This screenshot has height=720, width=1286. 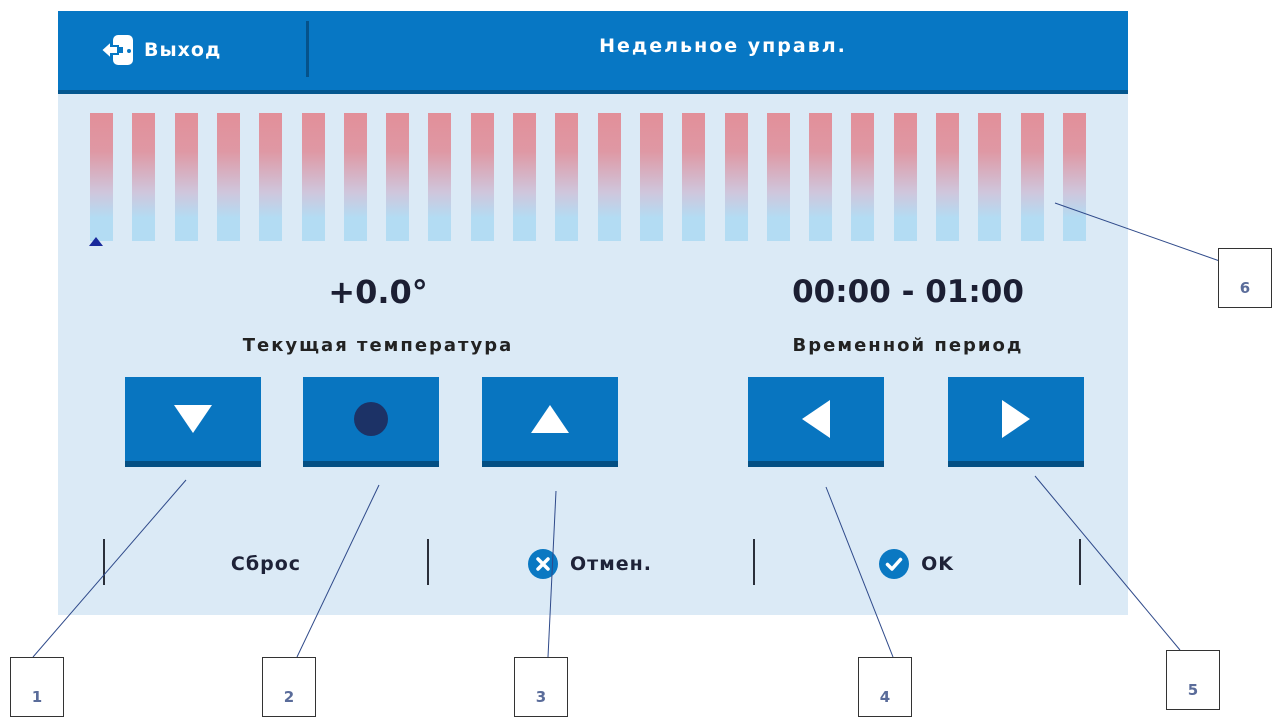 What do you see at coordinates (307, 49) in the screenshot?
I see `header-divider` at bounding box center [307, 49].